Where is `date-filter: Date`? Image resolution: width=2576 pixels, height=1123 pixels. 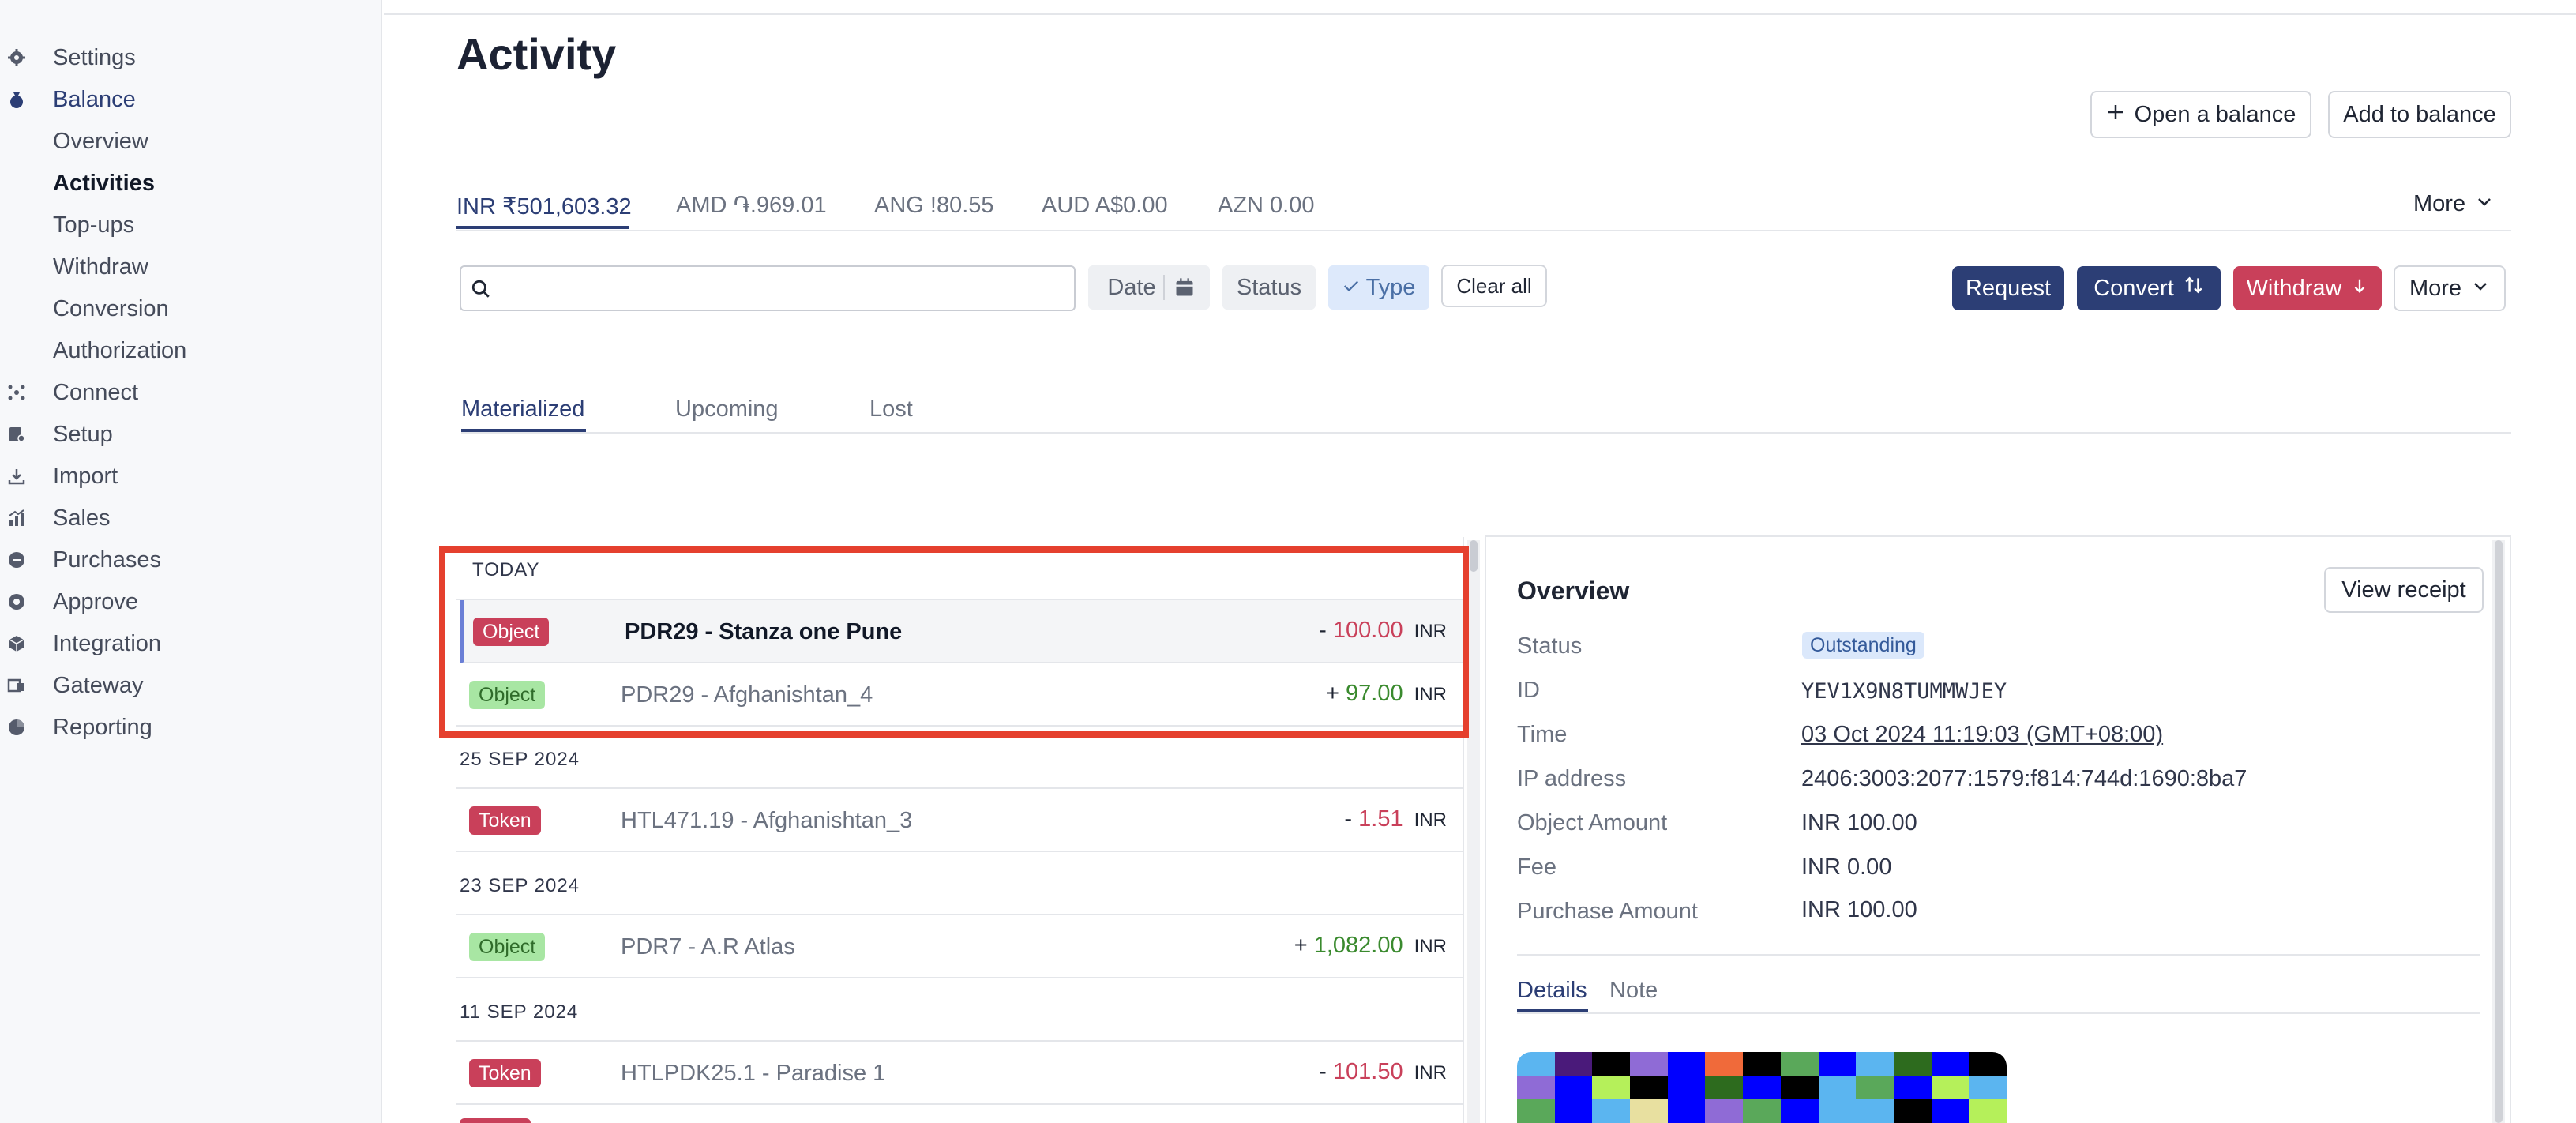 date-filter: Date is located at coordinates (1149, 287).